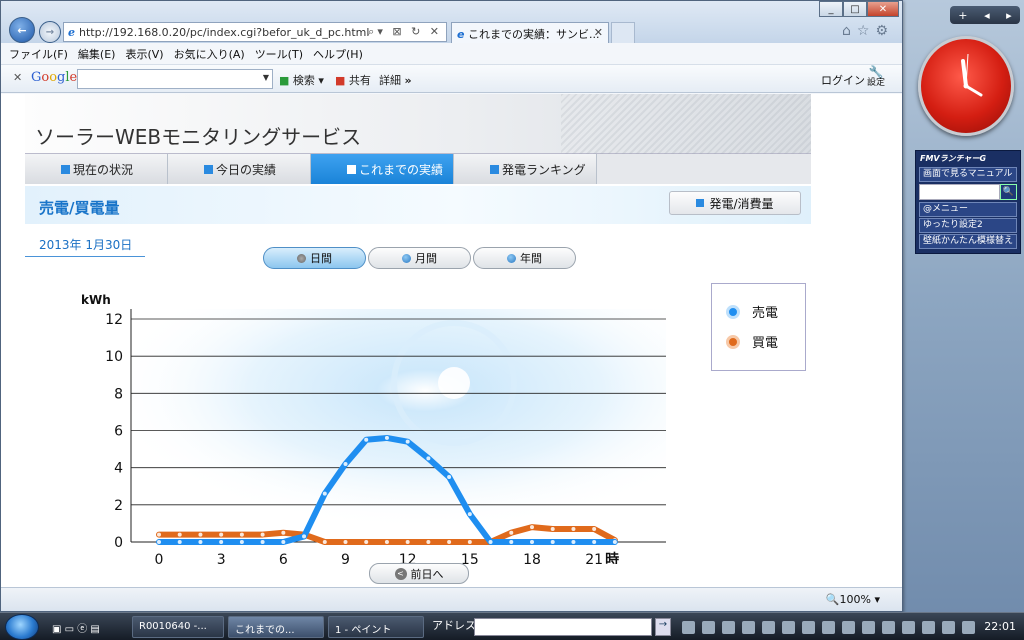  What do you see at coordinates (22, 627) in the screenshot?
I see `start-button` at bounding box center [22, 627].